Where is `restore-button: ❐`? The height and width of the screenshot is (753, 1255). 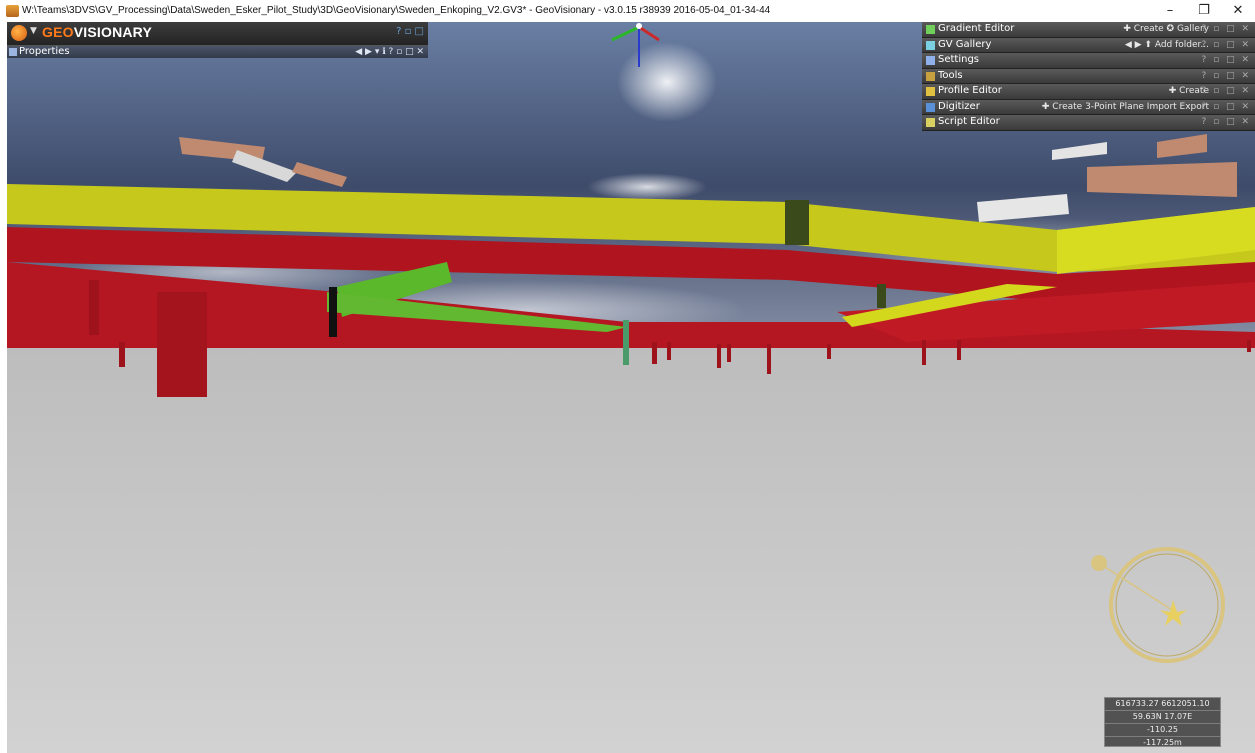 restore-button: ❐ is located at coordinates (1204, 11).